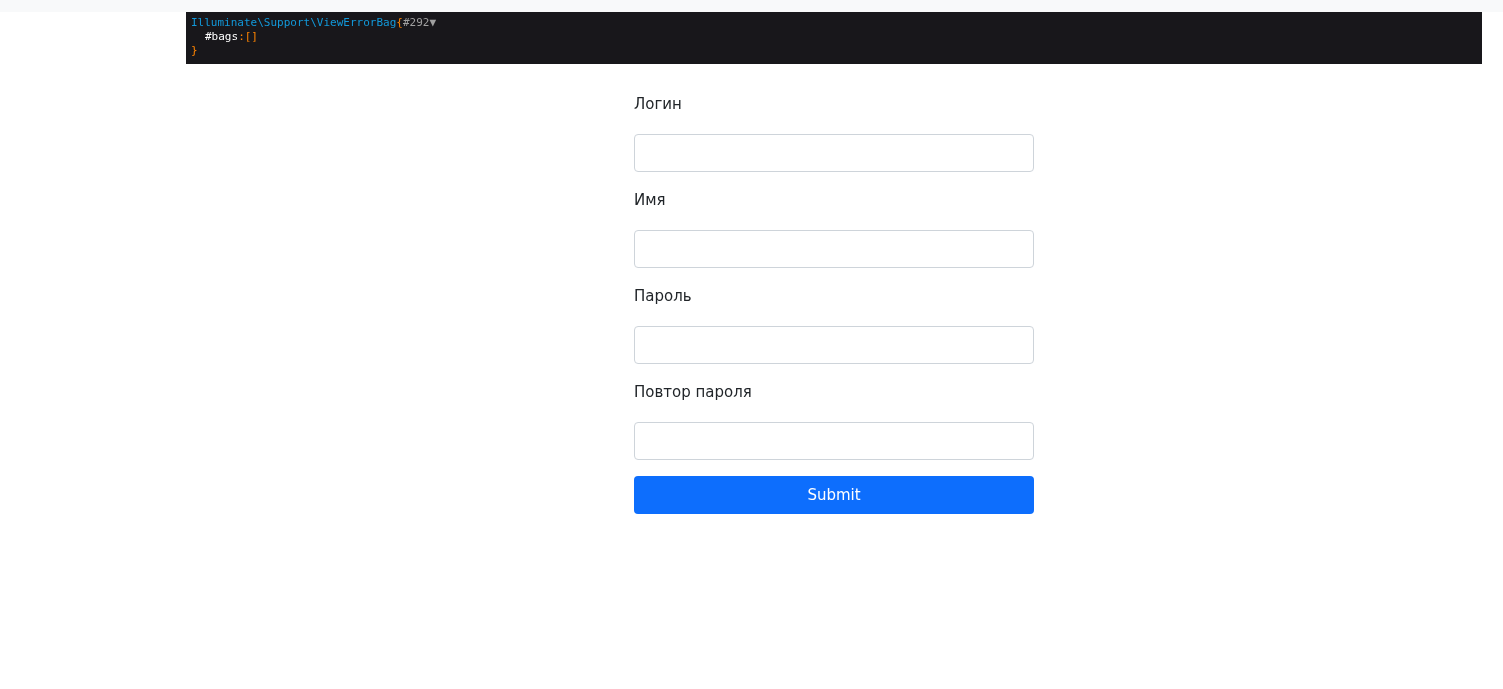 This screenshot has height=689, width=1503. What do you see at coordinates (222, 36) in the screenshot?
I see `property-name: #bags` at bounding box center [222, 36].